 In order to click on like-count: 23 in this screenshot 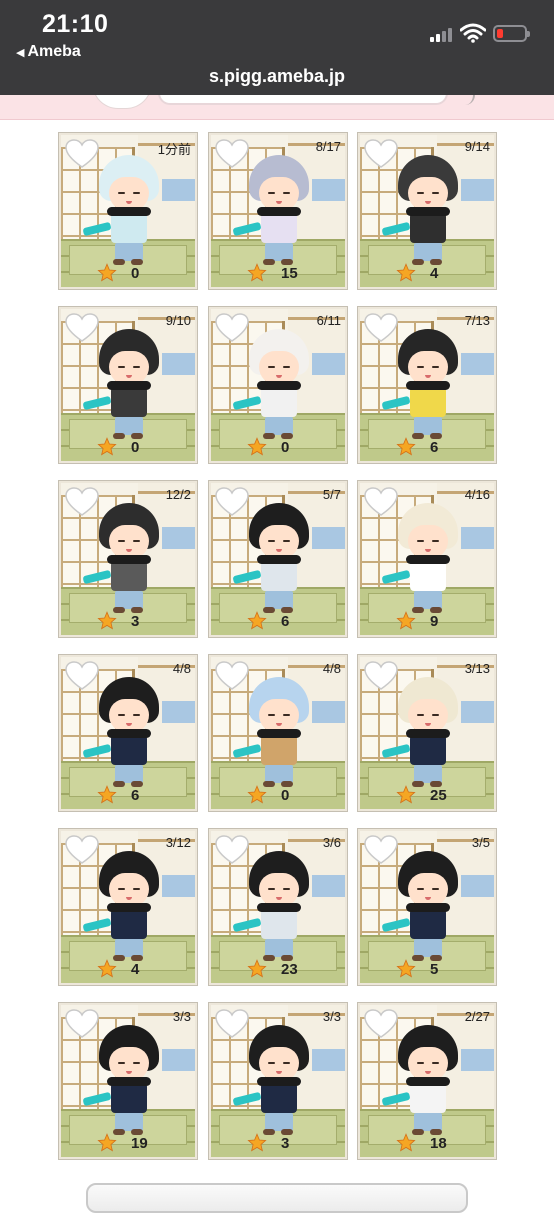, I will do `click(289, 969)`.